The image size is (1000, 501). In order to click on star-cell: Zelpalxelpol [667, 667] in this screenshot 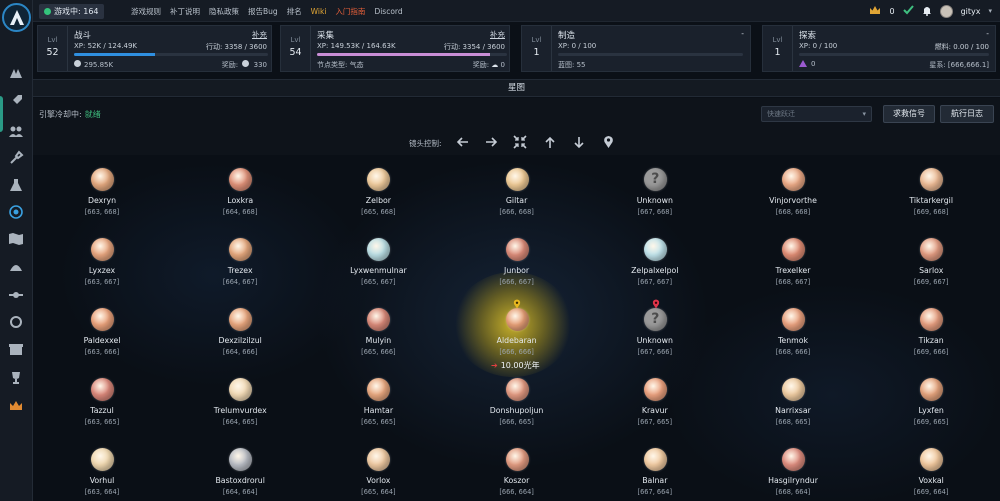, I will do `click(655, 259)`.